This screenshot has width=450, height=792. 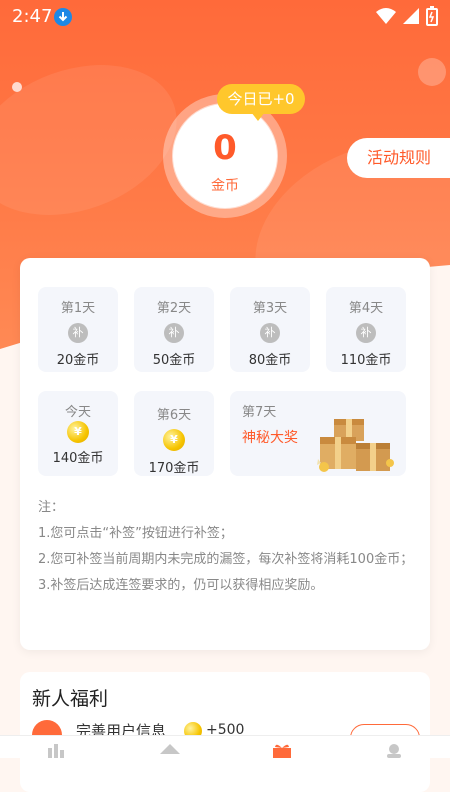 I want to click on day-card-2: 第2天 补 50金币, so click(x=174, y=329).